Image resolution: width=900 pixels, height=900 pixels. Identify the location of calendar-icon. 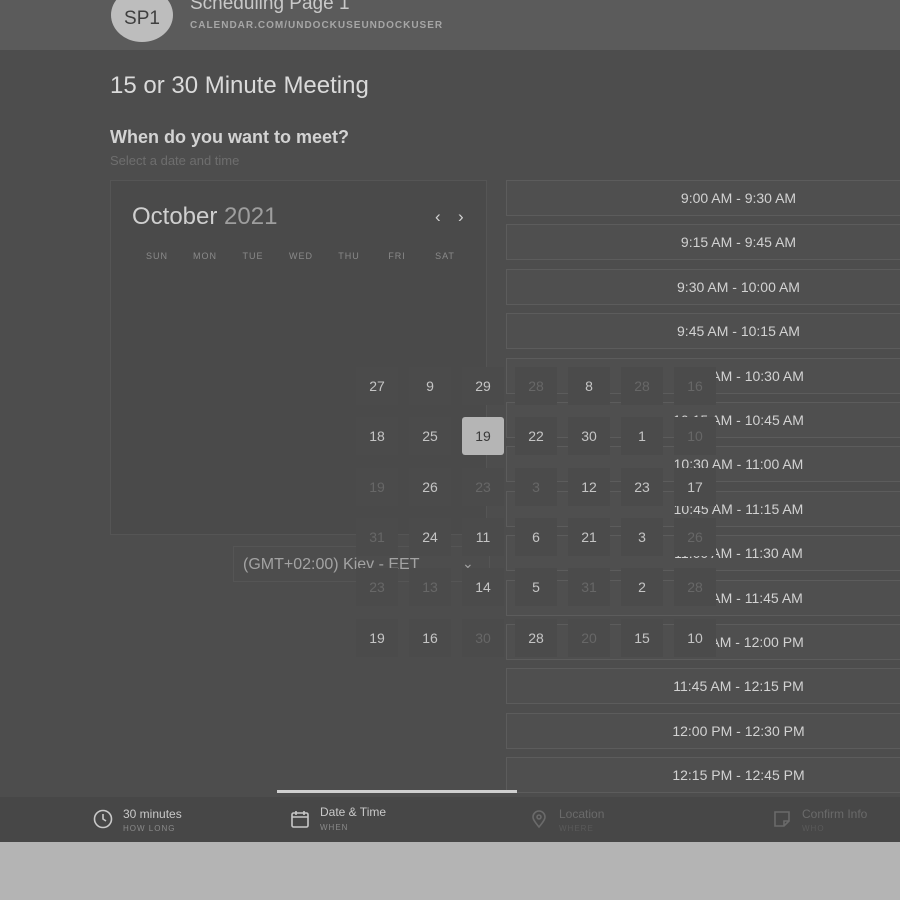
(300, 819).